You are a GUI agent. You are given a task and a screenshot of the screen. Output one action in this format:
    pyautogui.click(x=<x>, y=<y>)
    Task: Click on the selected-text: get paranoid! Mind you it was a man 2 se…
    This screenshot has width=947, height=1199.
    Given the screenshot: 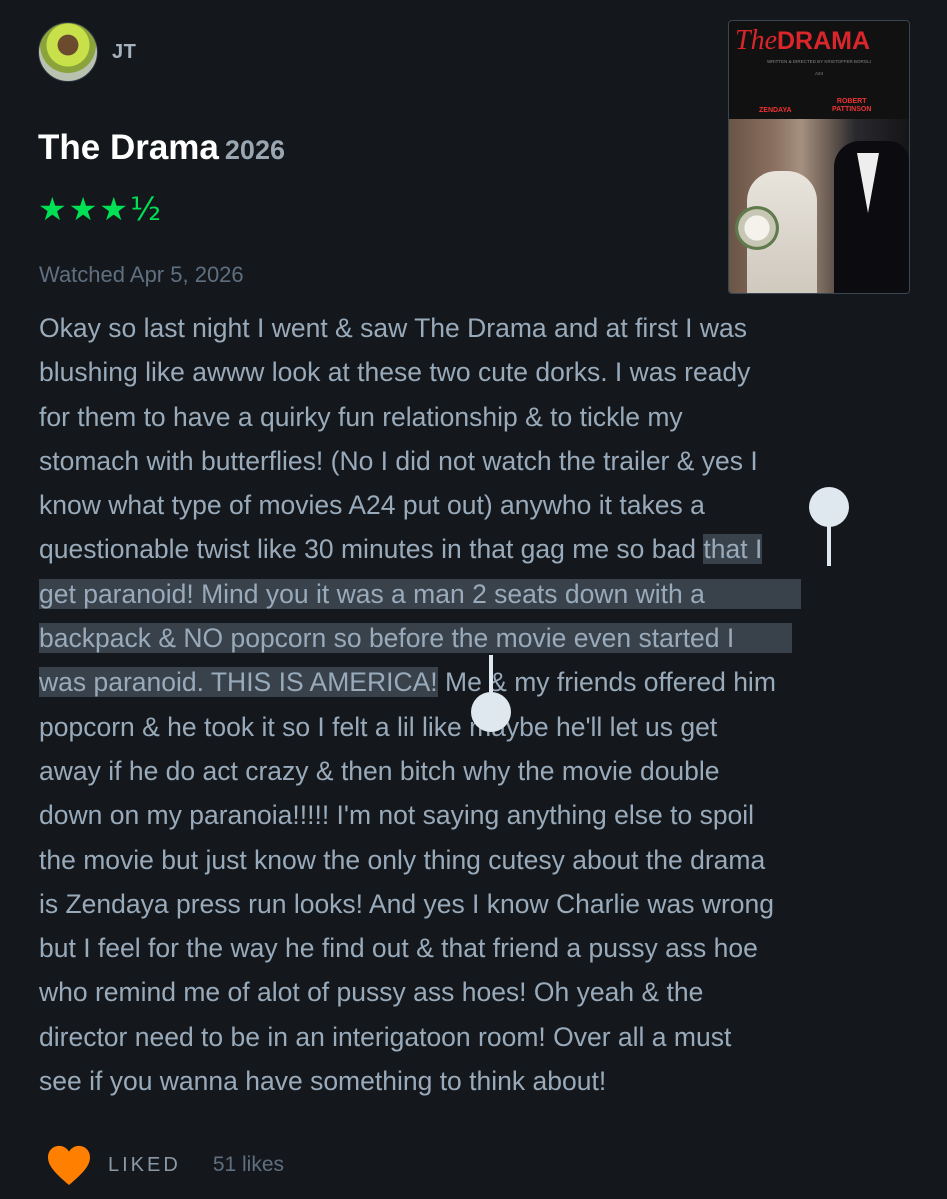 What is the action you would take?
    pyautogui.click(x=420, y=593)
    